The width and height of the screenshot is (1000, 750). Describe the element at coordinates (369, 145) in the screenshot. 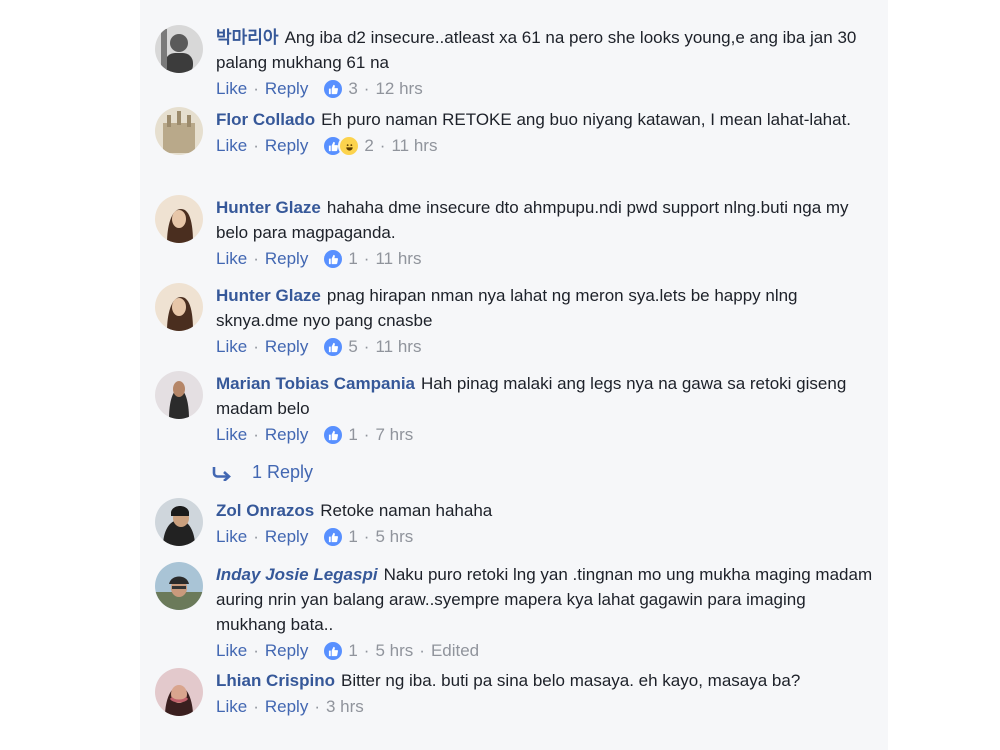

I see `reaction-count: 2` at that location.